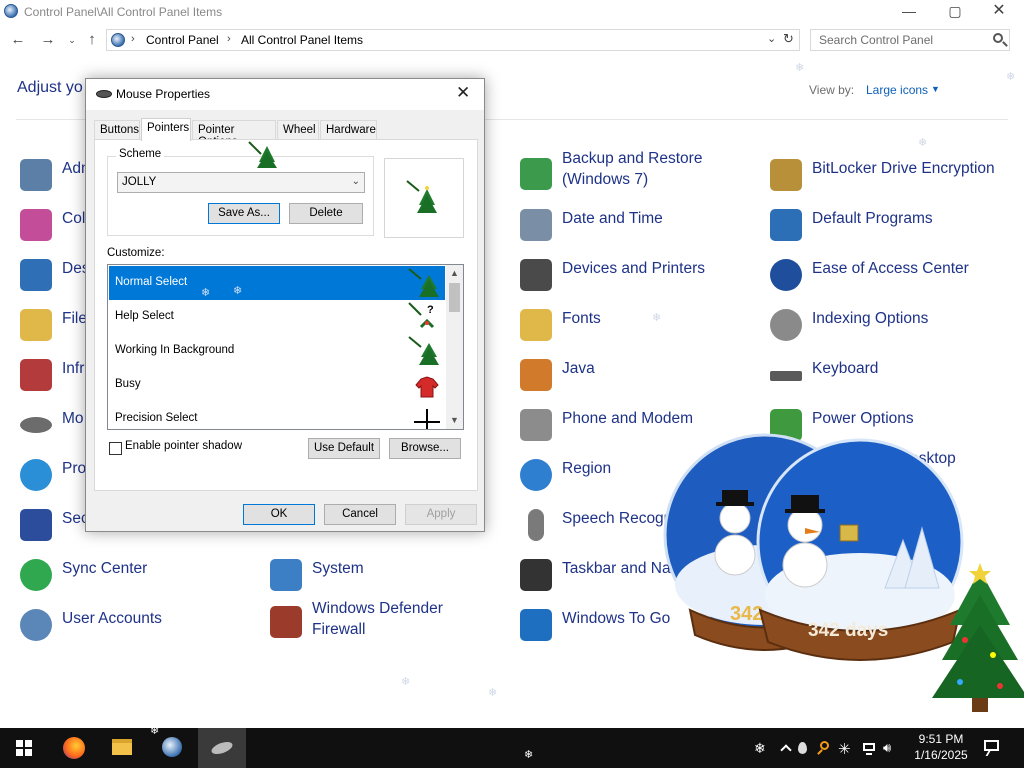 Image resolution: width=1024 pixels, height=768 pixels. Describe the element at coordinates (277, 351) in the screenshot. I see `list-item: Working In Background` at that location.